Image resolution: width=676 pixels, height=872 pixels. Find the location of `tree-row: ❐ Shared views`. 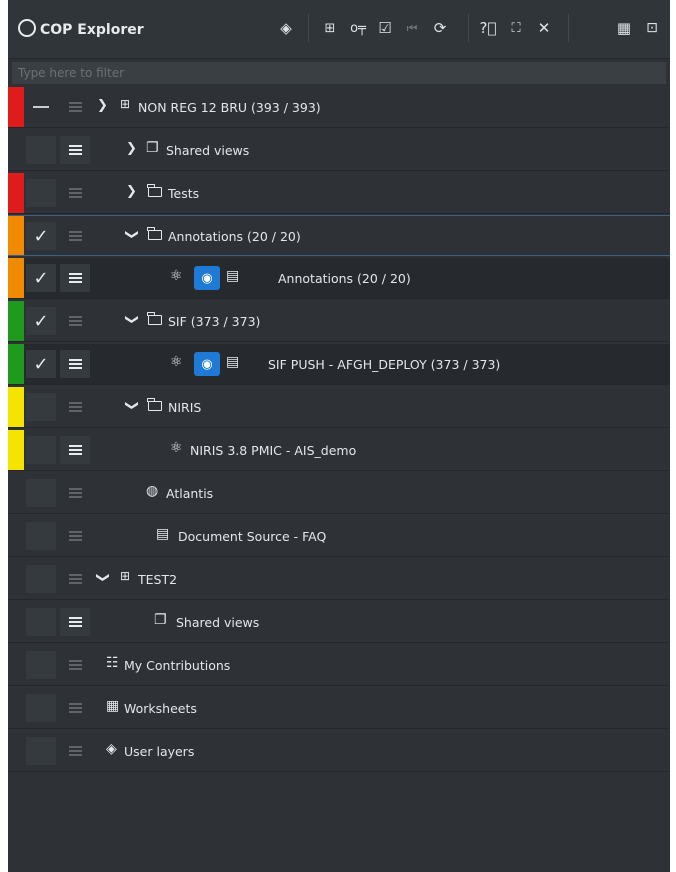

tree-row: ❐ Shared views is located at coordinates (339, 622).